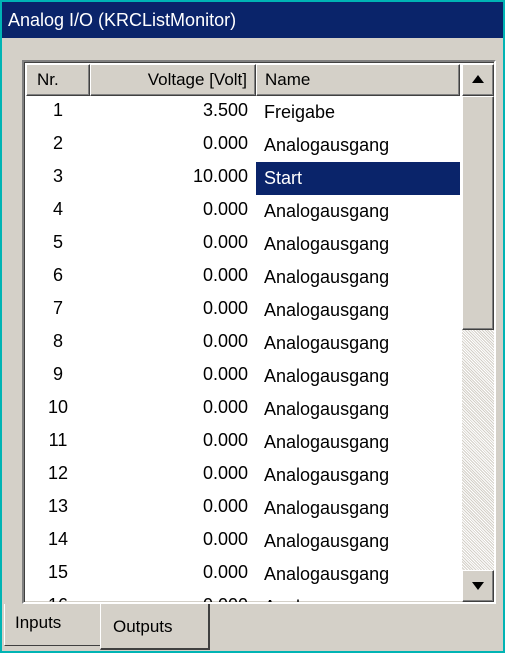 The height and width of the screenshot is (653, 505). I want to click on list-row: 160.000 Analogausgang, so click(243, 596).